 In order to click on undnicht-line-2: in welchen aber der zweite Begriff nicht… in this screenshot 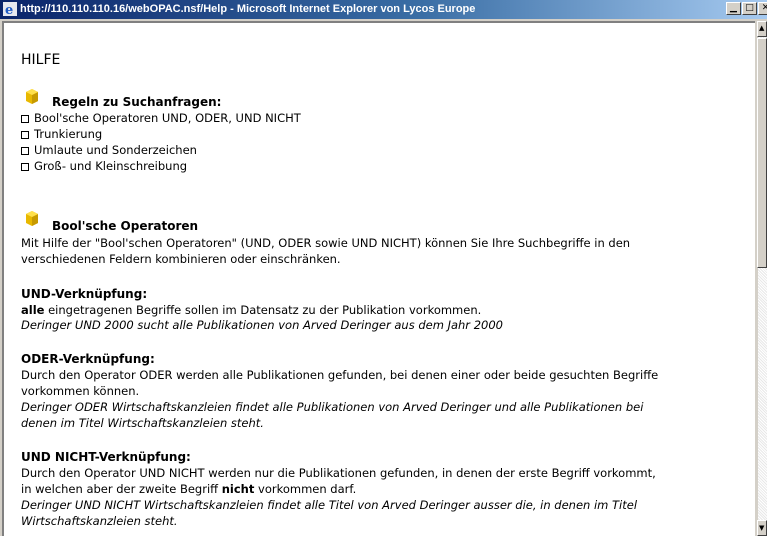, I will do `click(188, 489)`.